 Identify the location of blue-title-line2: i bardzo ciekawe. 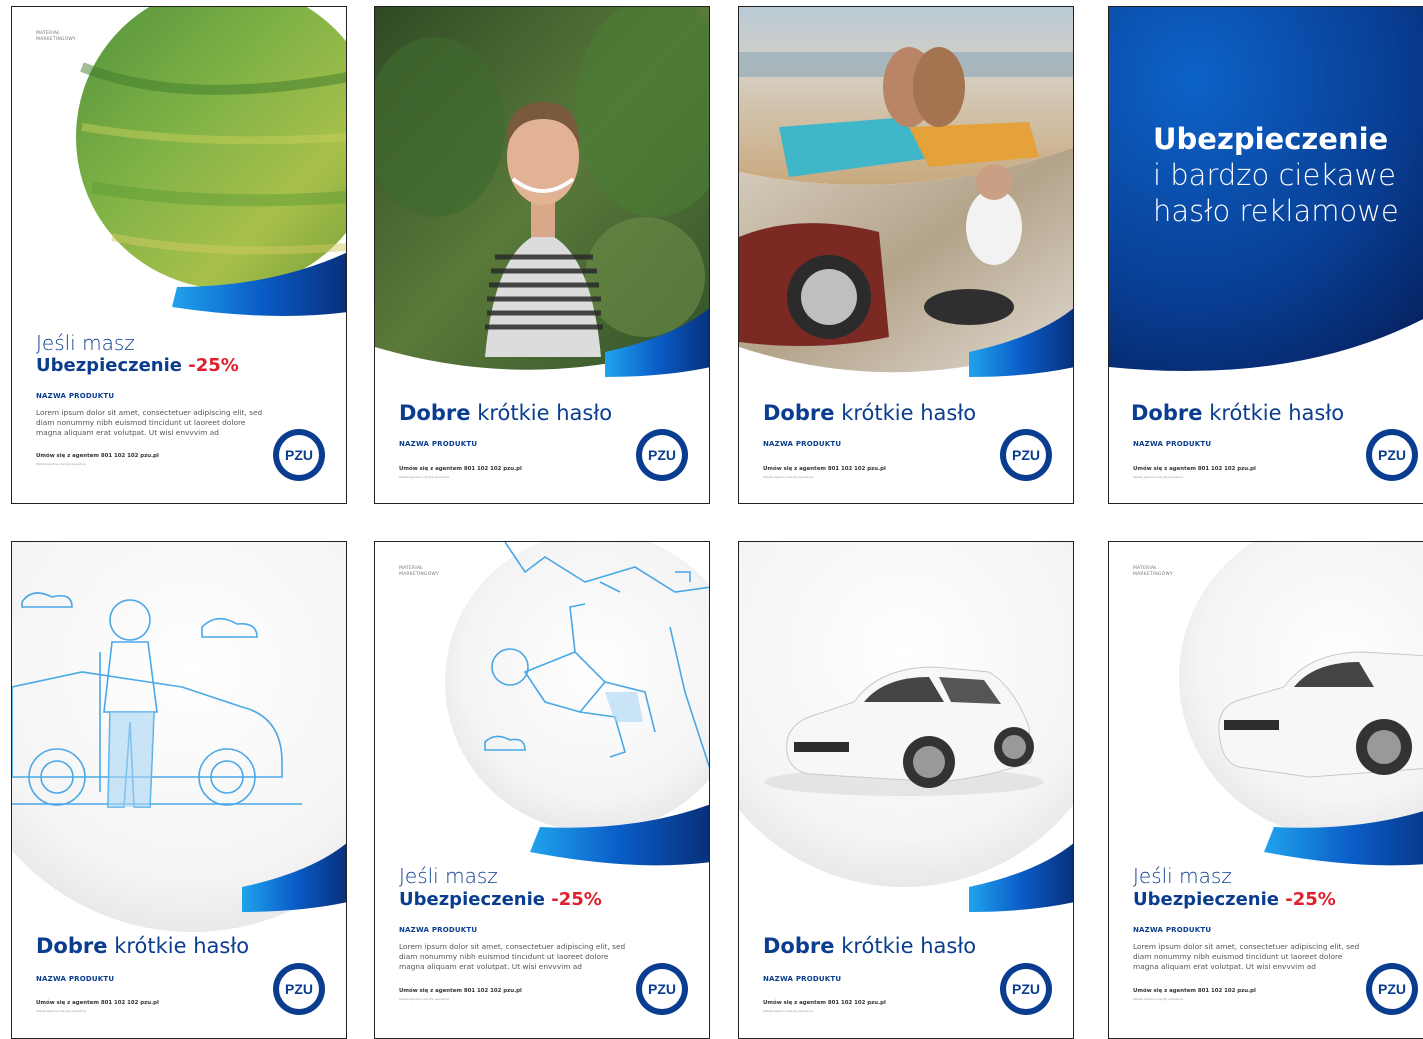
(1274, 175).